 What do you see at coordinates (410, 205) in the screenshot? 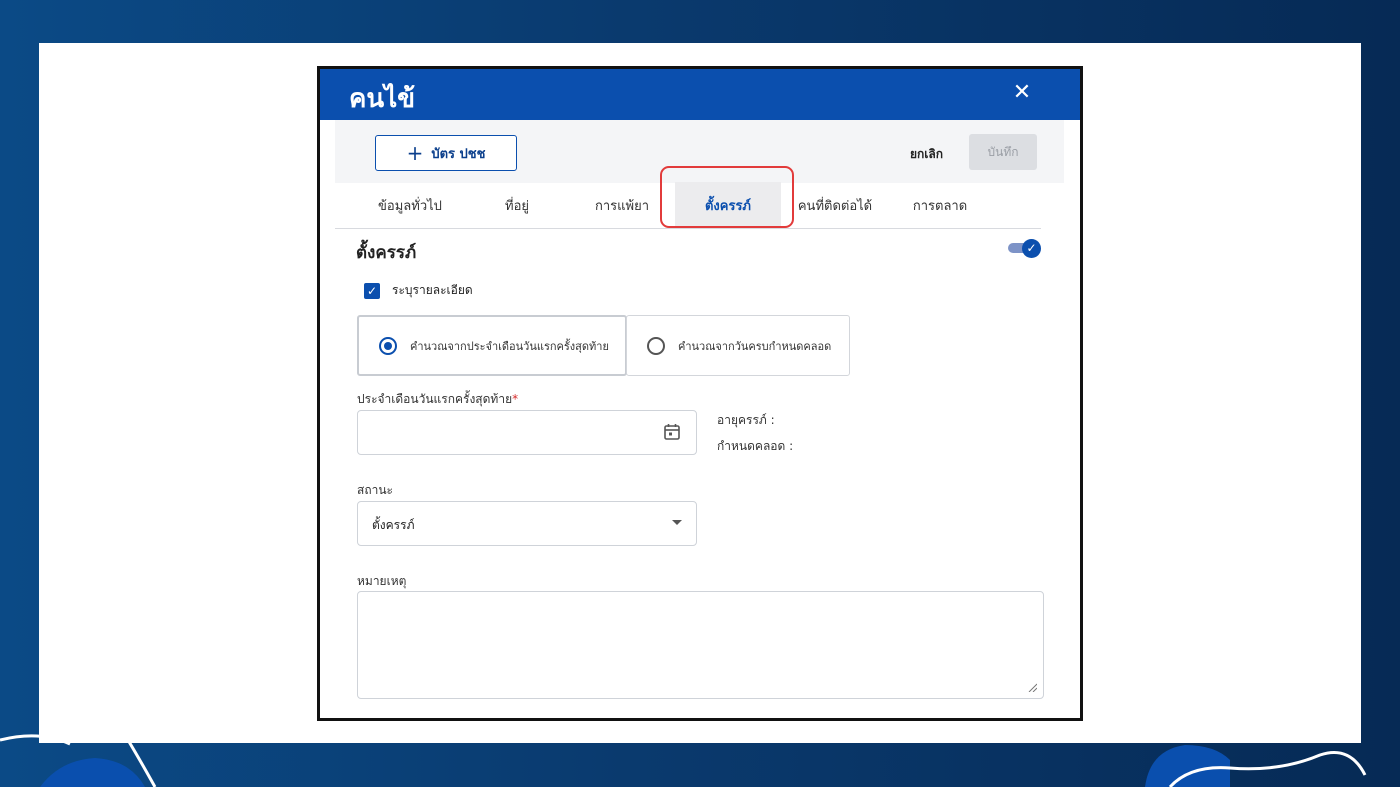
I see `tab-general: ข้อมูลทั่วไป` at bounding box center [410, 205].